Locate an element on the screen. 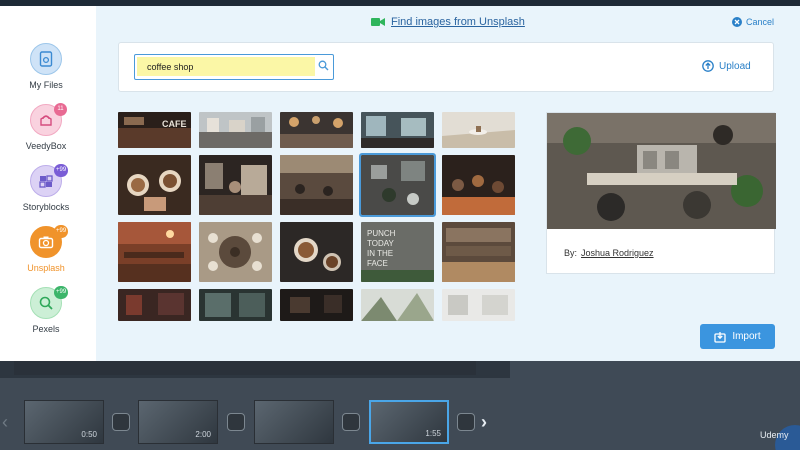 Image resolution: width=800 pixels, height=450 pixels. sidebar-item-storyblocks: Storyblocks is located at coordinates (46, 207).